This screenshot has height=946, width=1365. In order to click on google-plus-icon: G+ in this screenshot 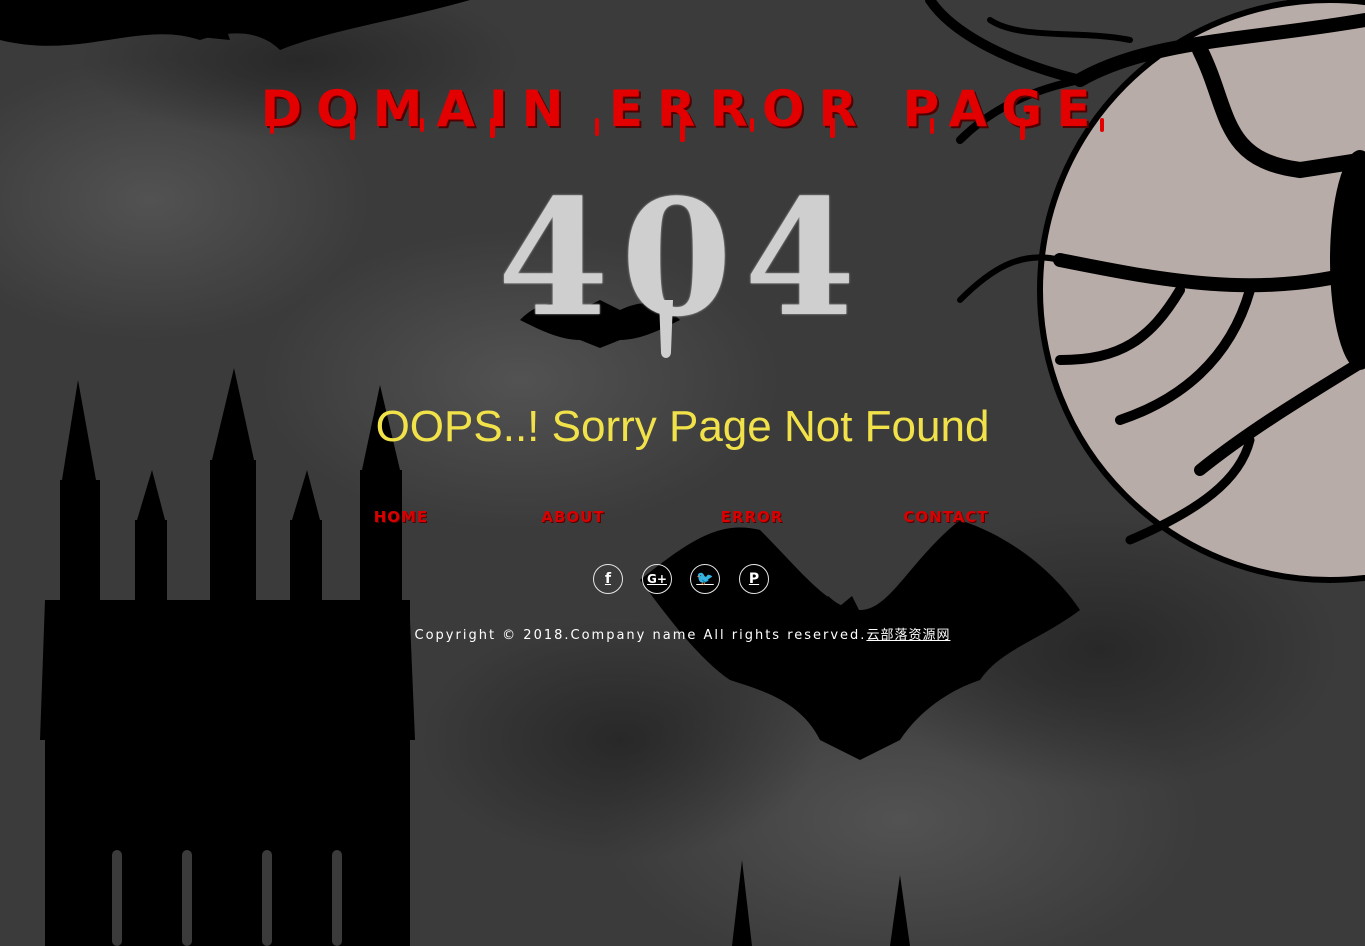, I will do `click(657, 579)`.